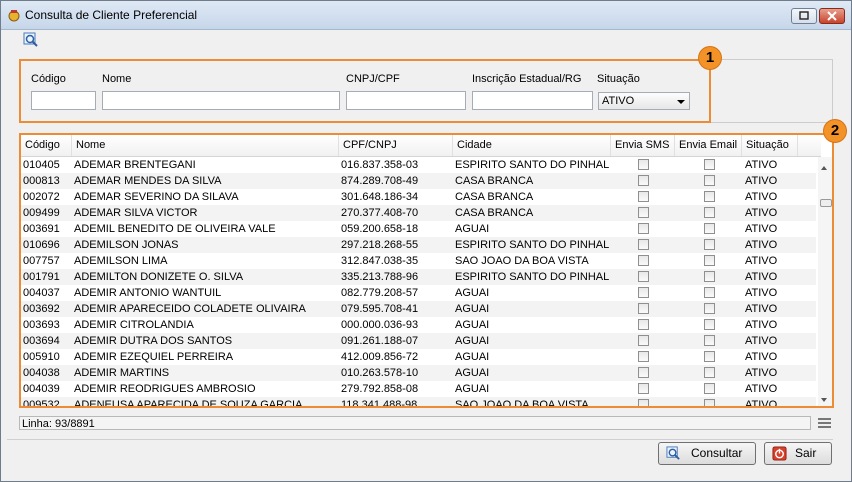 The image size is (852, 482). What do you see at coordinates (205, 145) in the screenshot?
I see `col-header-nome: Nome` at bounding box center [205, 145].